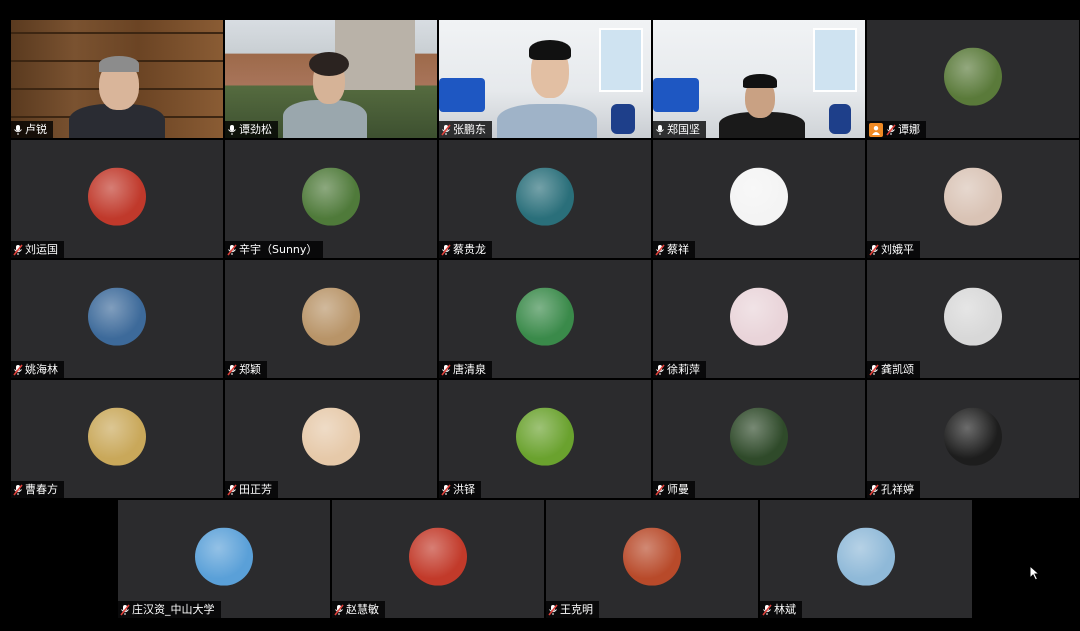 The image size is (1080, 631). I want to click on participant-nameplate: 赵慧敏, so click(358, 609).